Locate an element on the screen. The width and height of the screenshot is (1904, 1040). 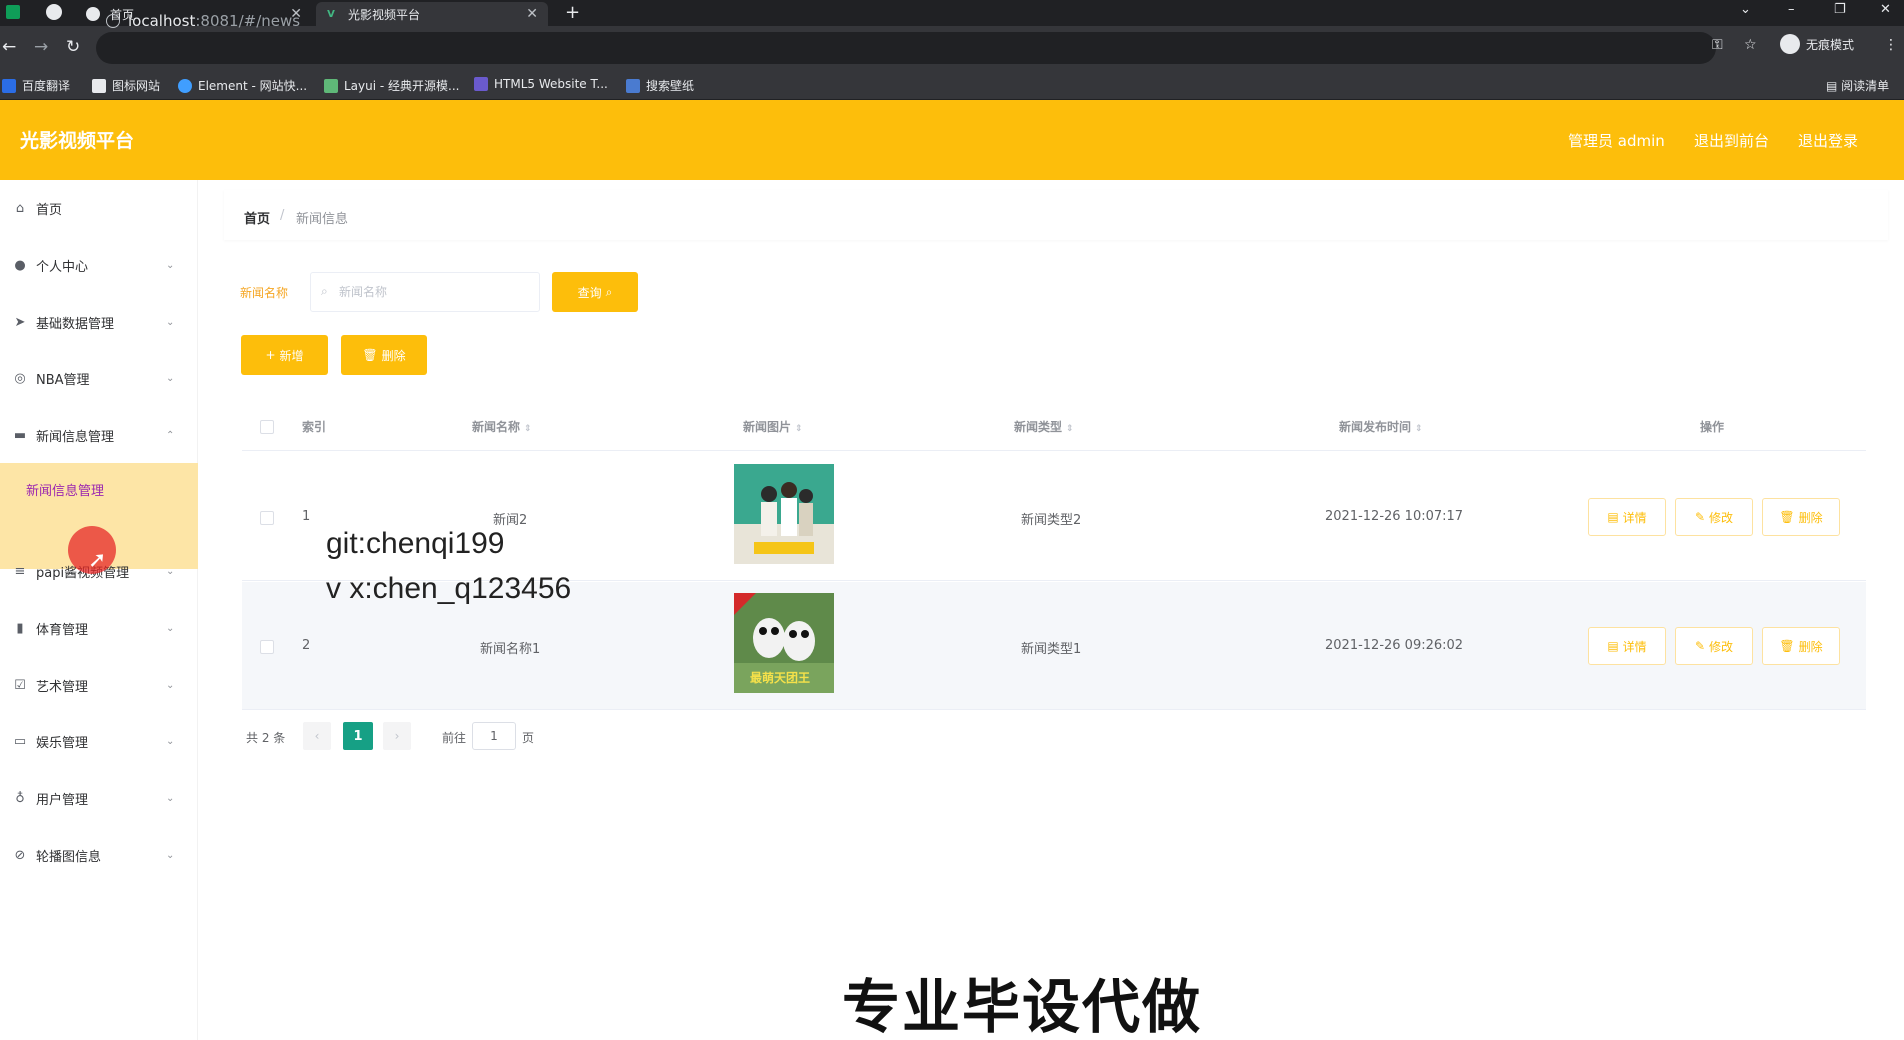
flag-icon is located at coordinates (99, 85).